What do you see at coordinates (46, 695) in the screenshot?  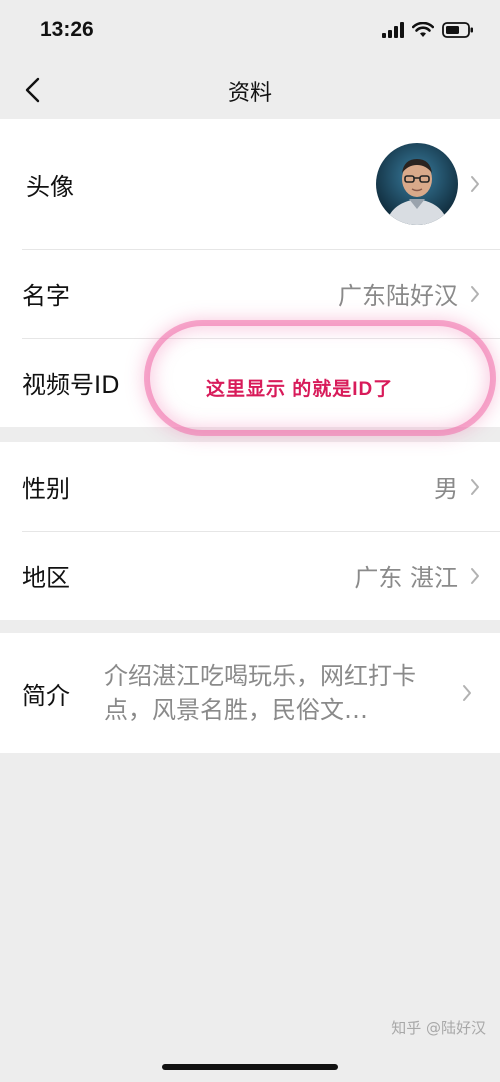 I see `intro-label: 简介` at bounding box center [46, 695].